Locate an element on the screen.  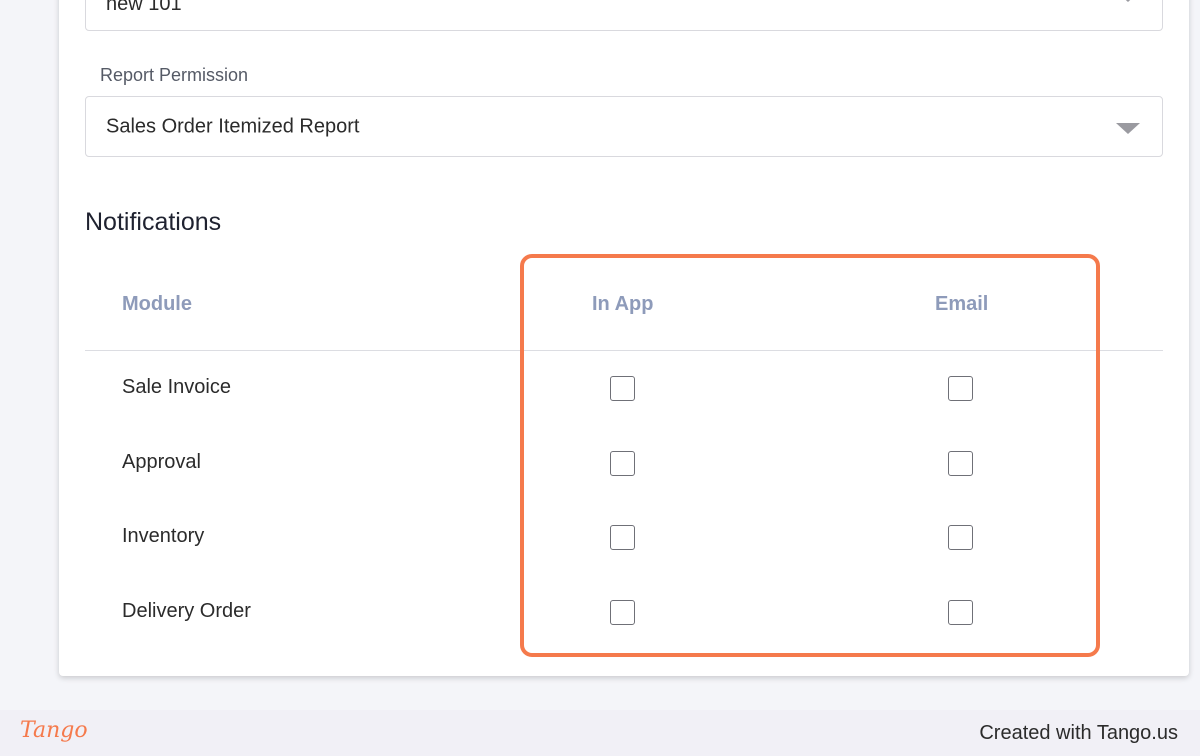
column-header-in-app: In App is located at coordinates (623, 304).